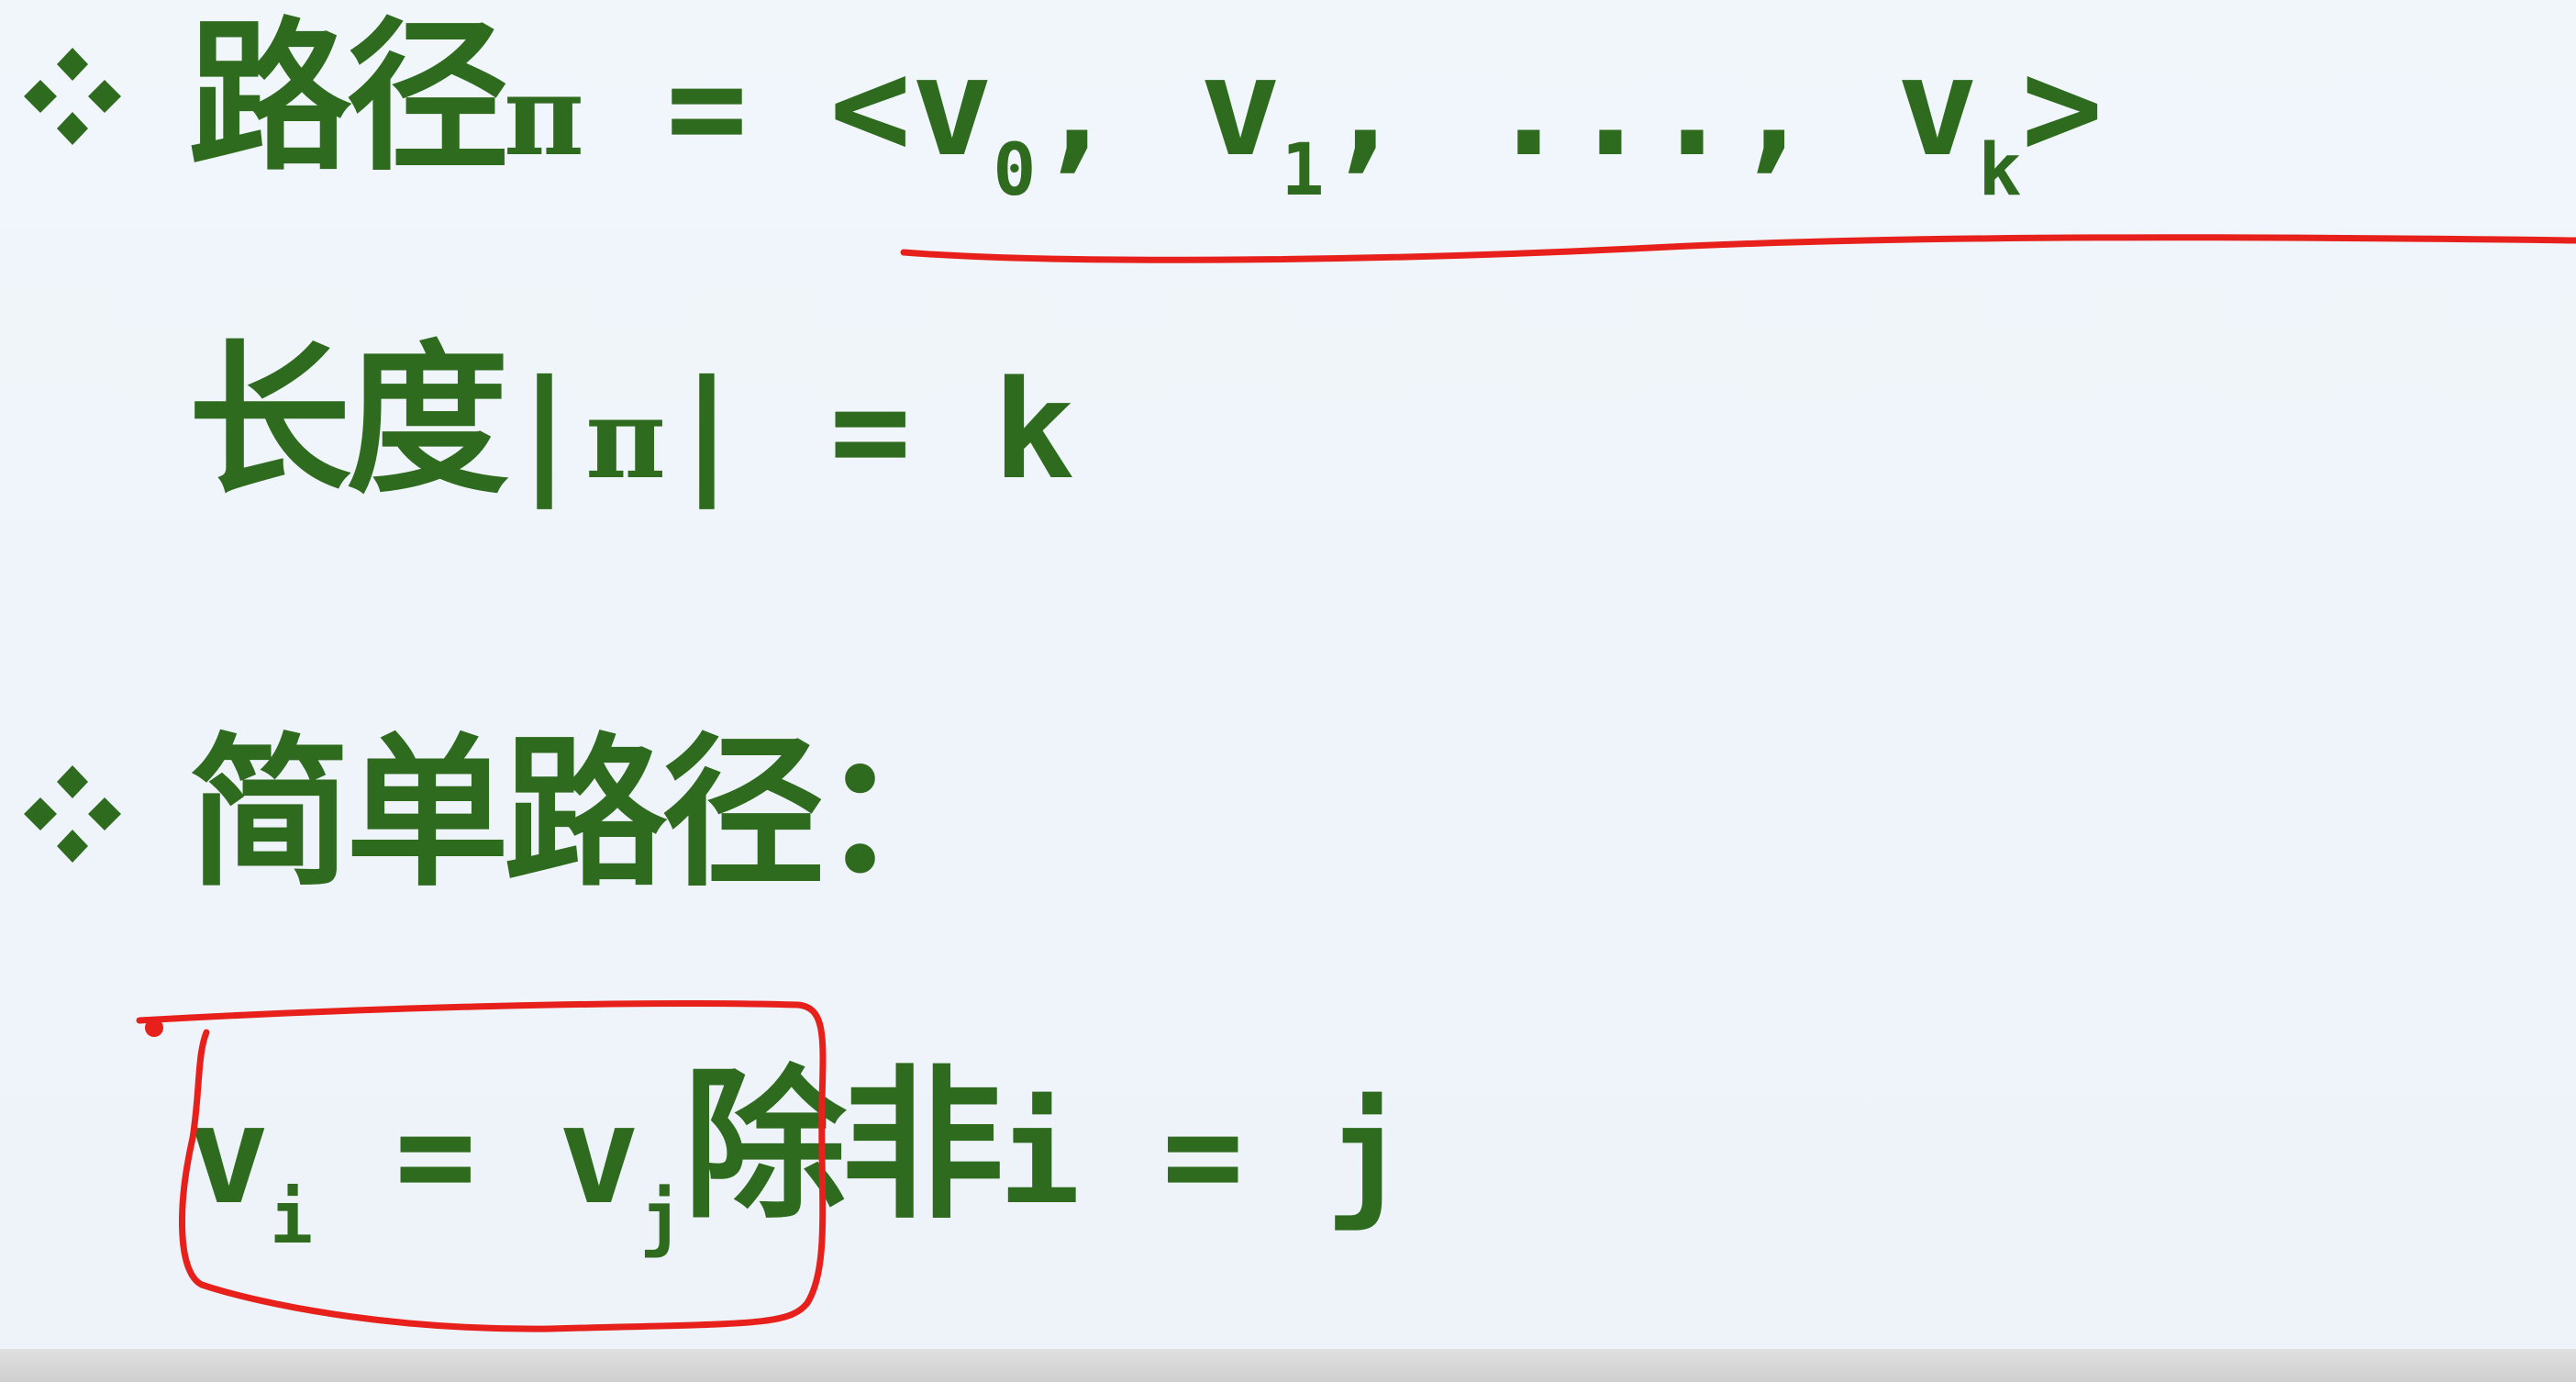 This screenshot has width=2576, height=1382. What do you see at coordinates (1651, 107) in the screenshot?
I see `ellipsis: , ..., v` at bounding box center [1651, 107].